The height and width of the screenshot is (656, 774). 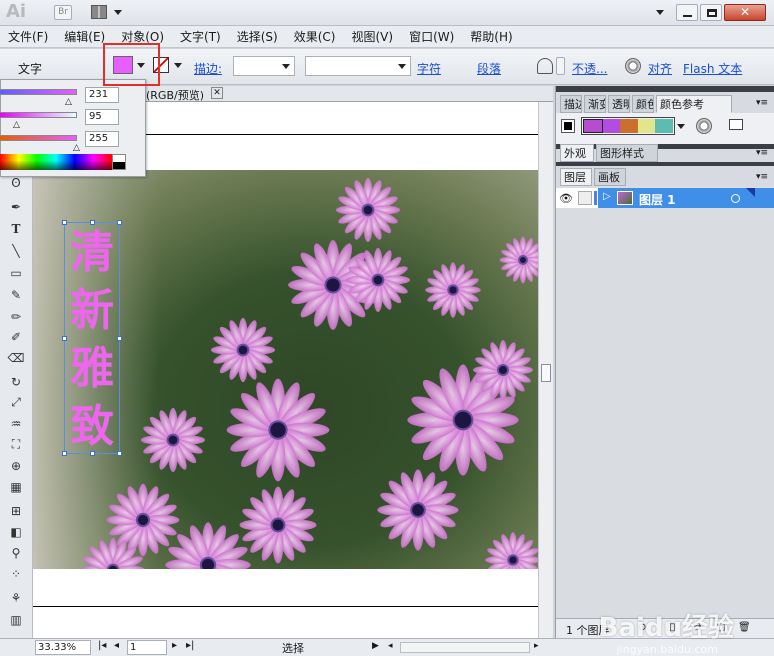 What do you see at coordinates (92, 340) in the screenshot?
I see `vertical-title-text: 清 新 雅 致` at bounding box center [92, 340].